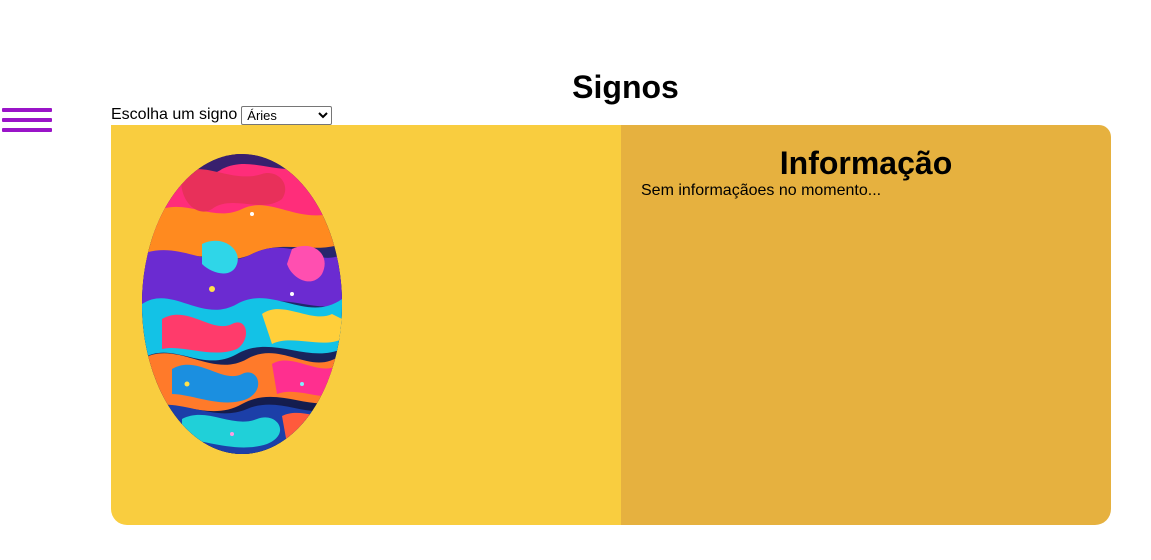 The height and width of the screenshot is (560, 1151). What do you see at coordinates (174, 114) in the screenshot?
I see `sign-select-label: Escolha um signo` at bounding box center [174, 114].